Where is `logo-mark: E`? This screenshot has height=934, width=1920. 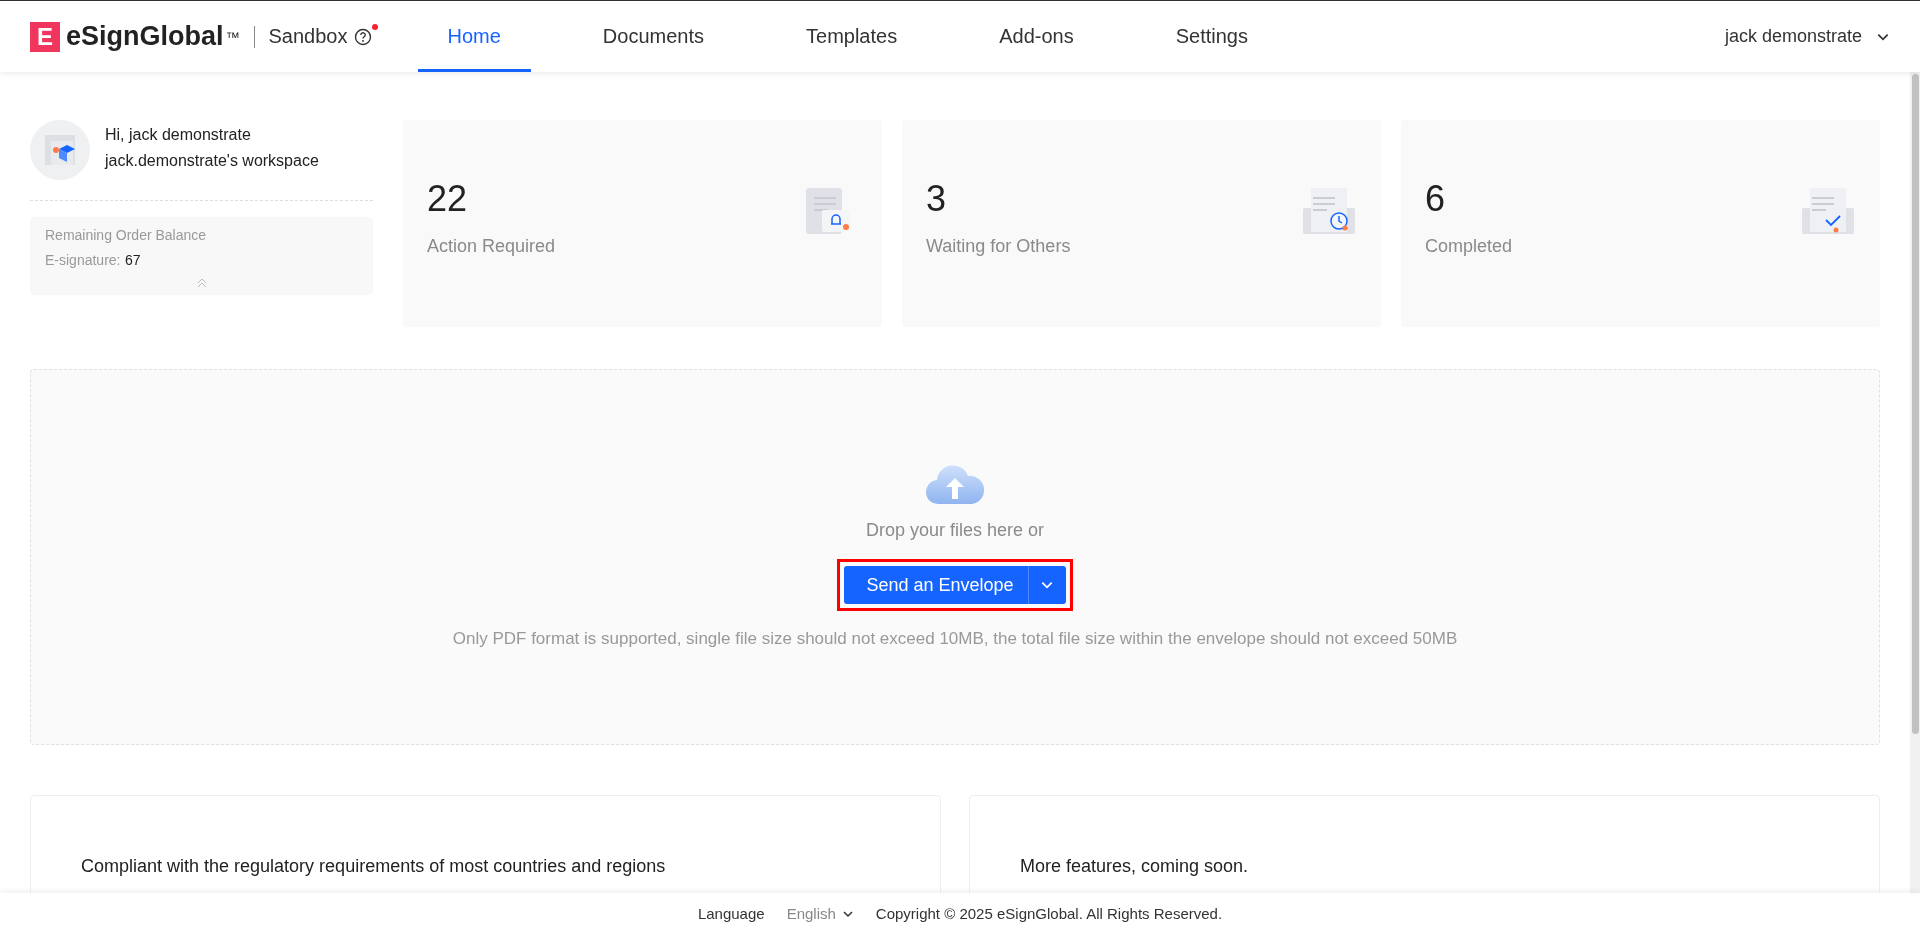
logo-mark: E is located at coordinates (45, 36).